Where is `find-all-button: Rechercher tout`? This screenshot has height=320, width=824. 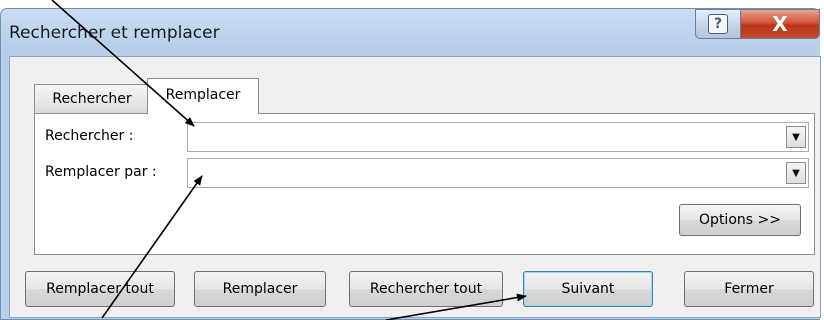
find-all-button: Rechercher tout is located at coordinates (426, 289).